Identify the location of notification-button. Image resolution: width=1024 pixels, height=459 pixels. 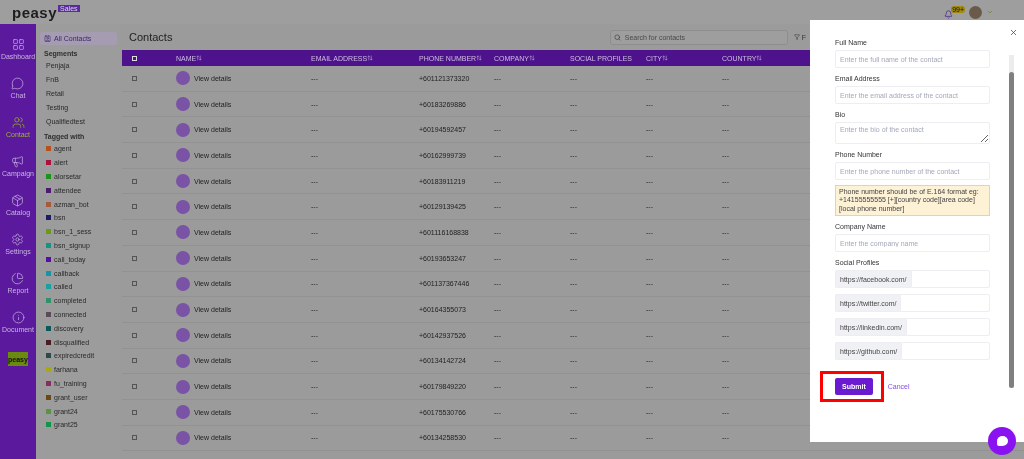
(949, 14).